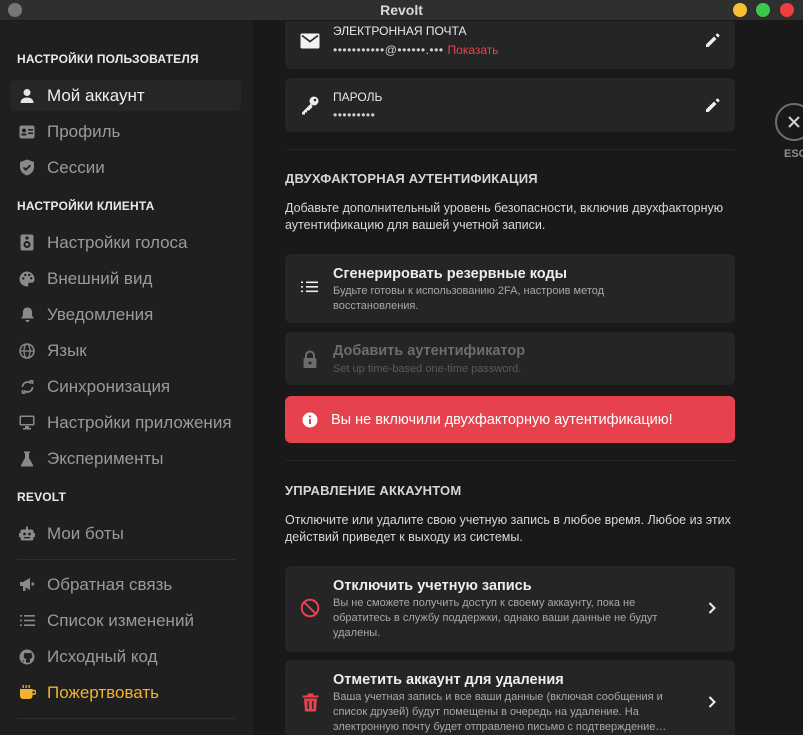 The image size is (803, 735). I want to click on window-titlebar: Revolt, so click(401, 10).